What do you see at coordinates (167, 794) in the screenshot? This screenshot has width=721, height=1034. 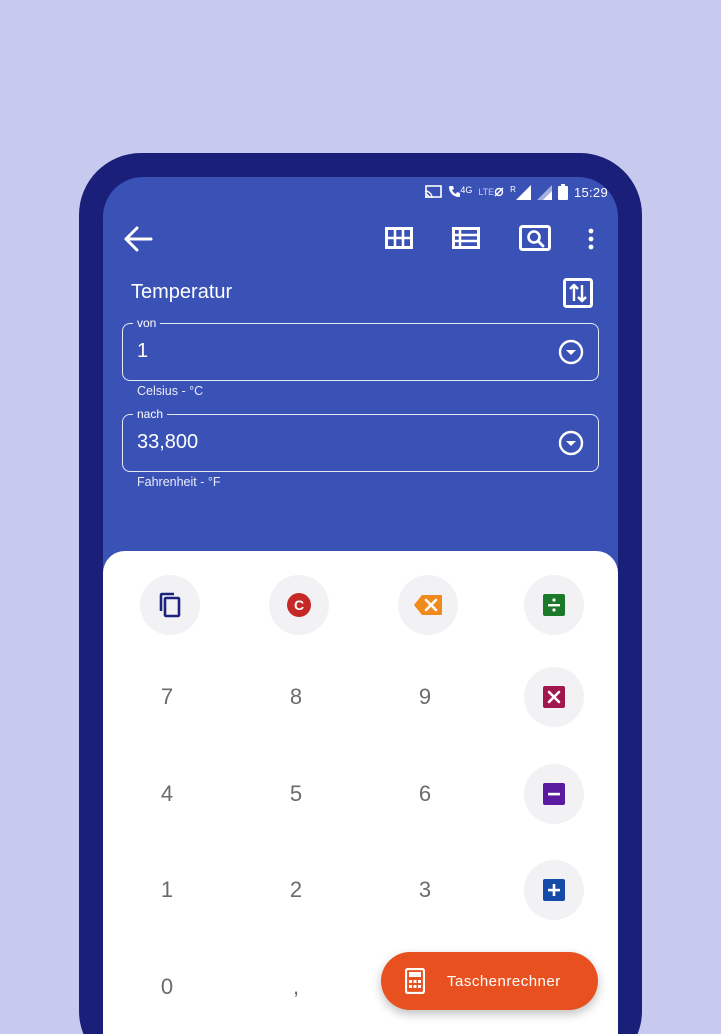 I see `key-4: 4` at bounding box center [167, 794].